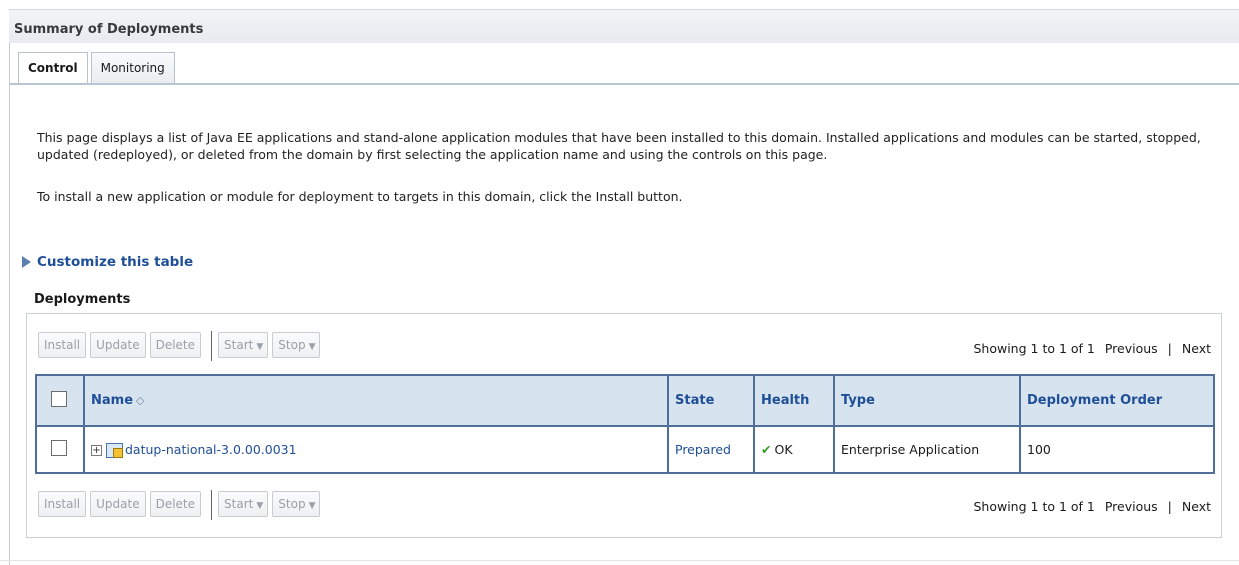 Image resolution: width=1239 pixels, height=565 pixels. I want to click on tab-monitoring: Monitoring, so click(132, 68).